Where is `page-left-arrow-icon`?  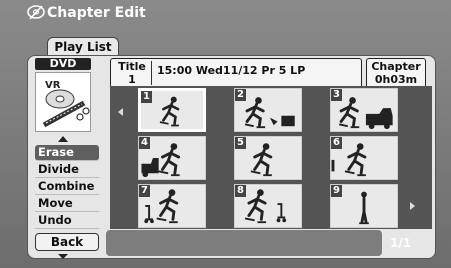 page-left-arrow-icon is located at coordinates (120, 112).